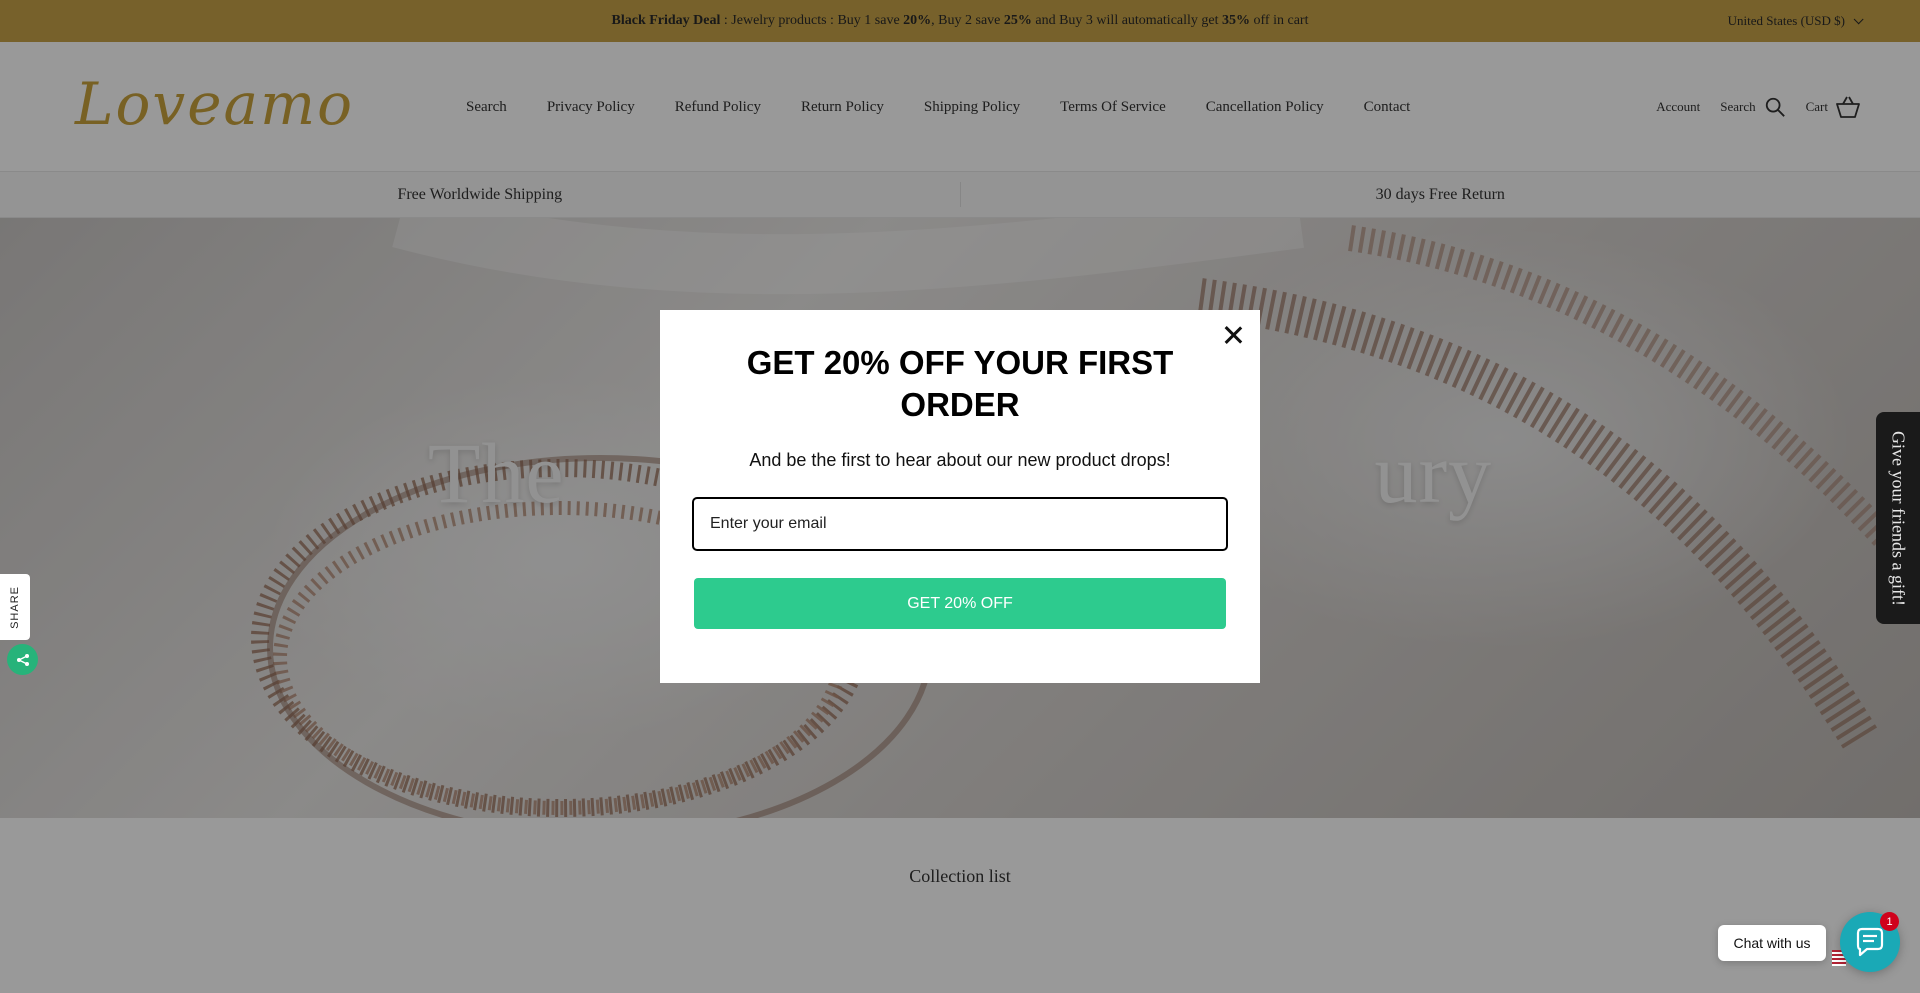 This screenshot has width=1920, height=993. Describe the element at coordinates (1772, 943) in the screenshot. I see `chat-label: Chat with us` at that location.